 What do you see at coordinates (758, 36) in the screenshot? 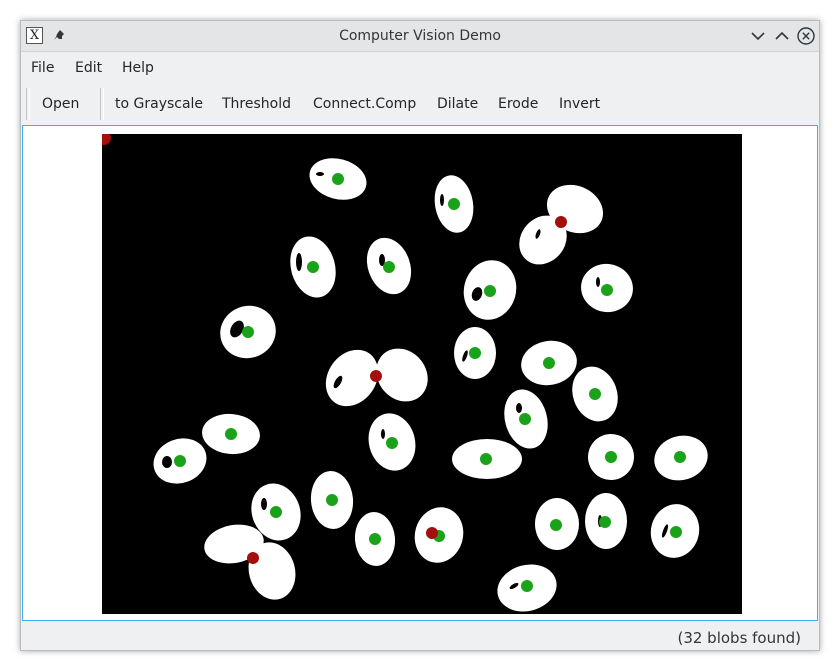
I see `minimize-button` at bounding box center [758, 36].